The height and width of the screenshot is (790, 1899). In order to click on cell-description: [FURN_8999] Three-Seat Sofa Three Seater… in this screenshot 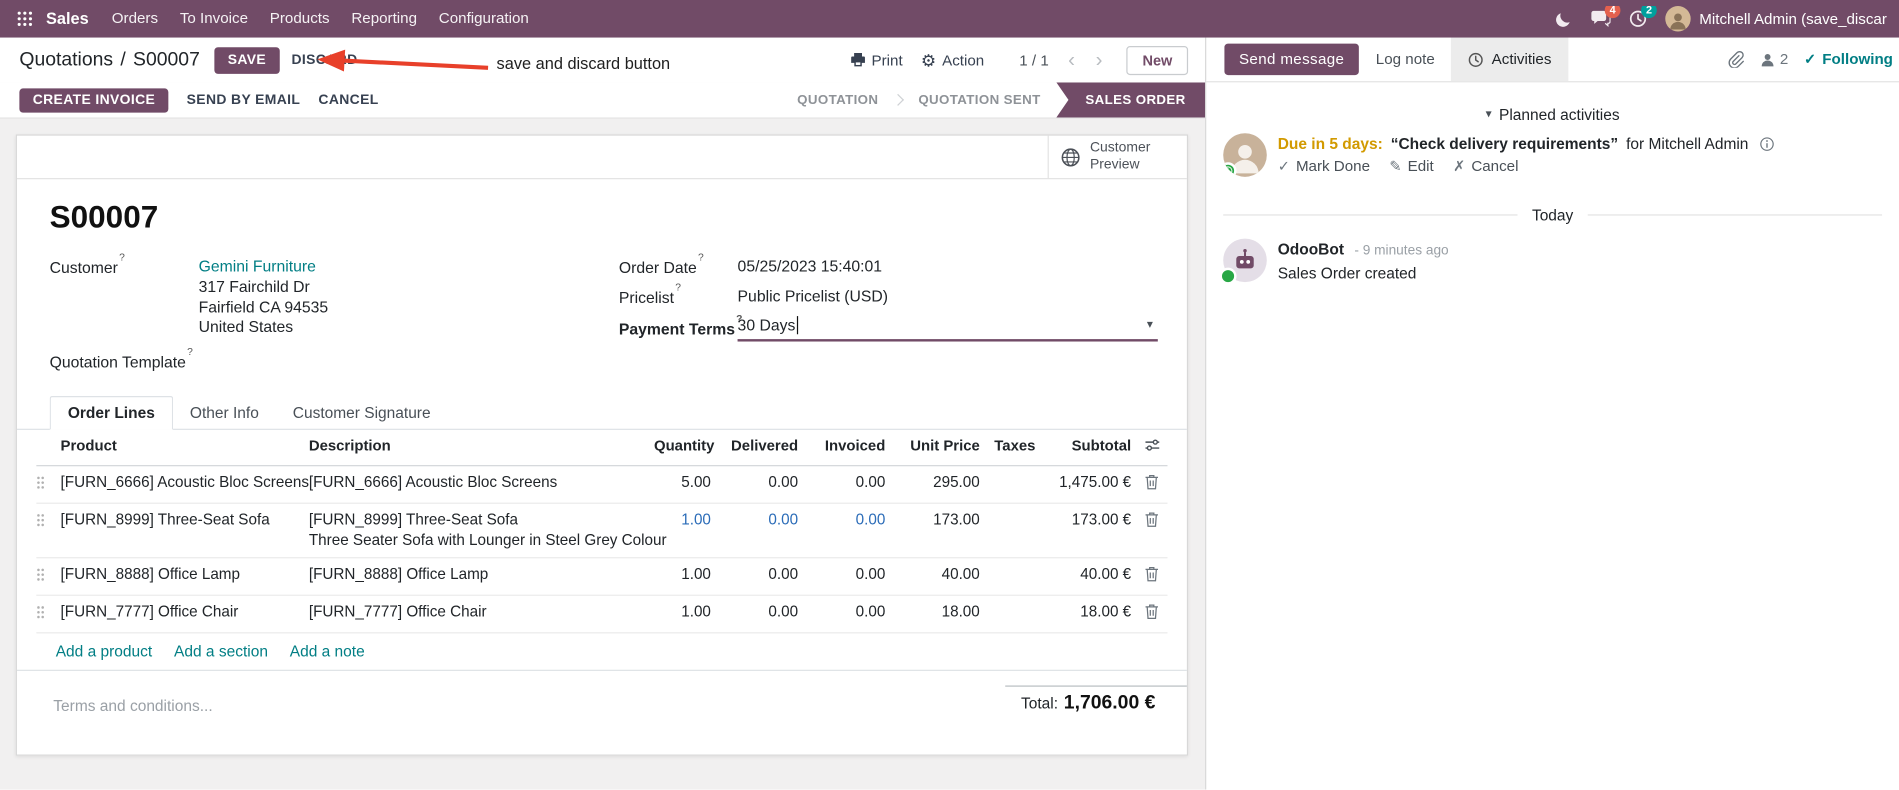, I will do `click(485, 530)`.